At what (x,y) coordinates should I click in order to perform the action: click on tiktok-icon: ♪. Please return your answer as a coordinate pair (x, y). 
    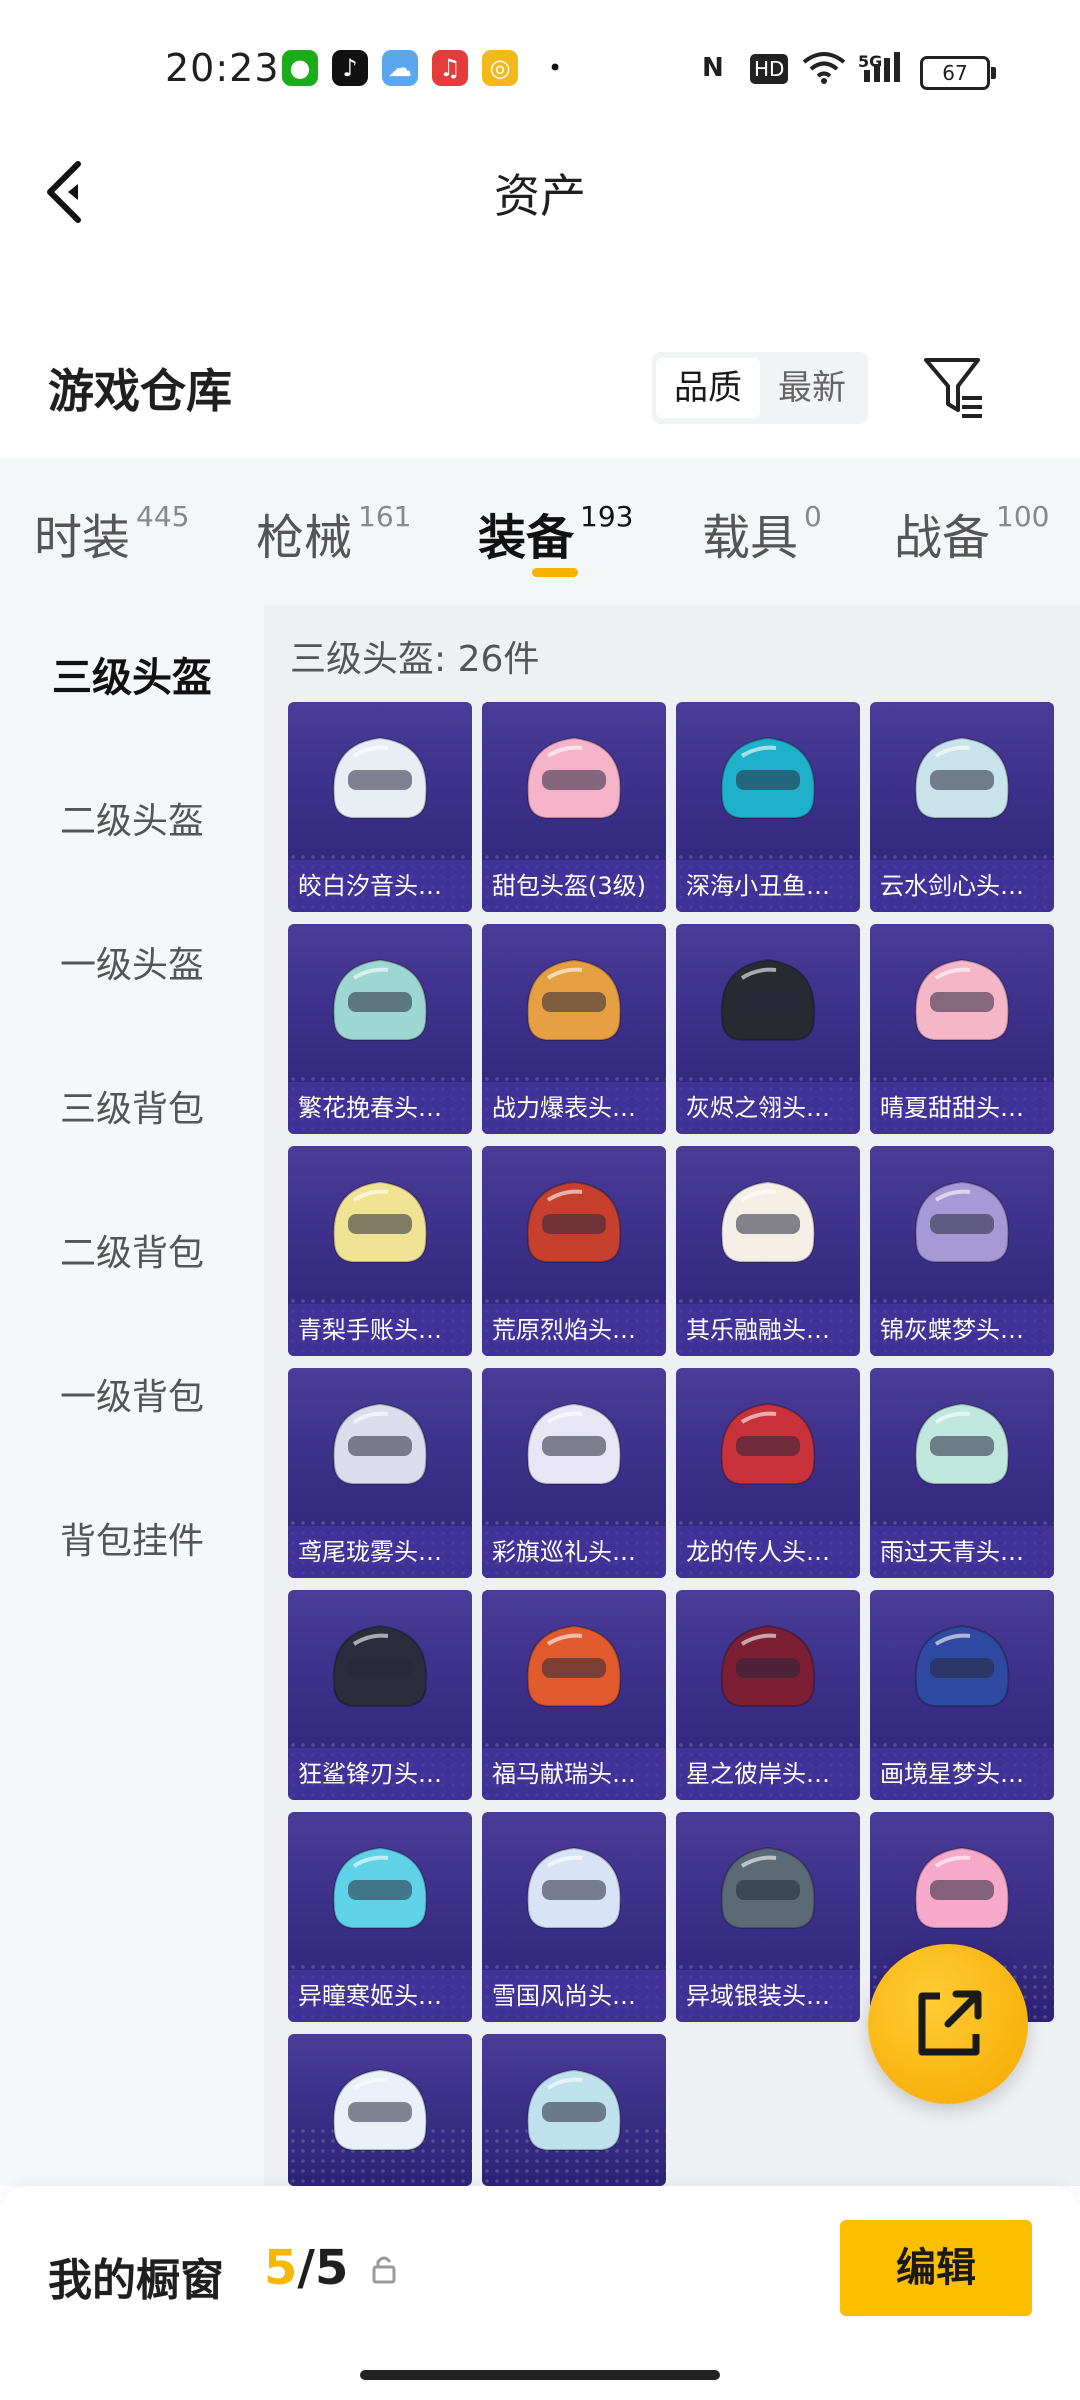
    Looking at the image, I should click on (350, 68).